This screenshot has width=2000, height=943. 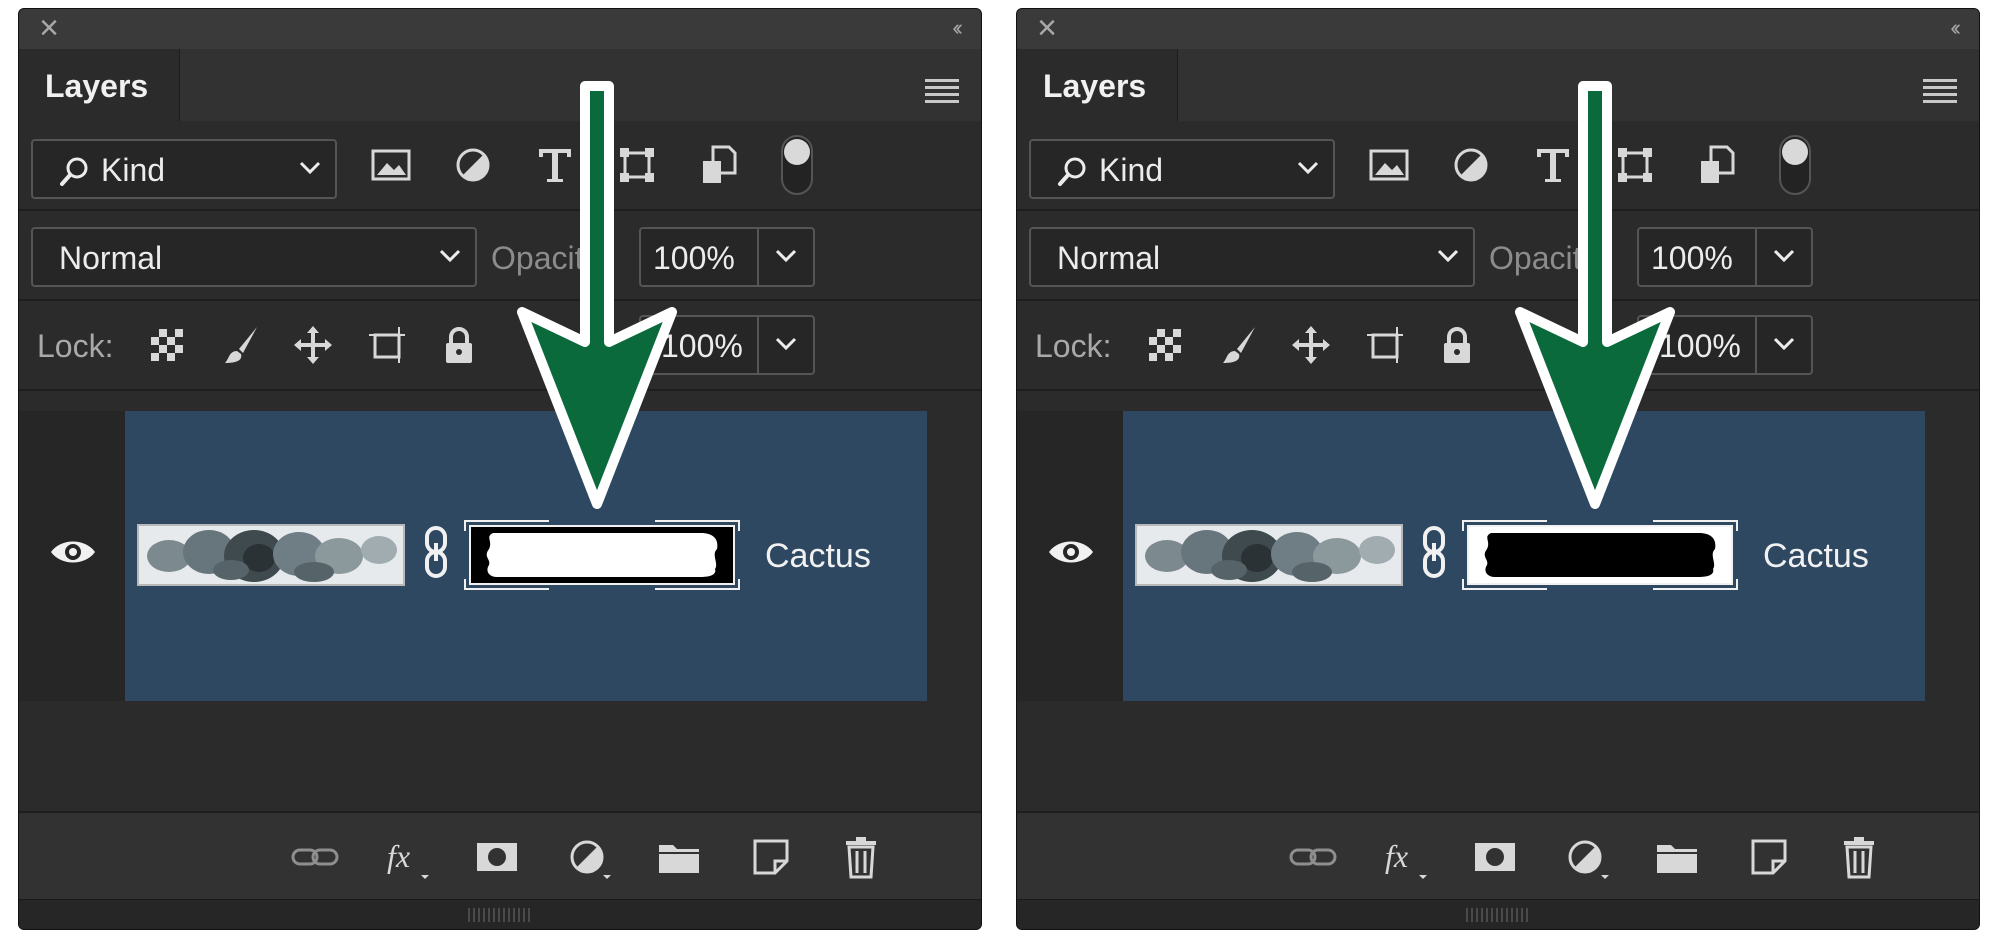 I want to click on filter-row: Kind, so click(x=1498, y=166).